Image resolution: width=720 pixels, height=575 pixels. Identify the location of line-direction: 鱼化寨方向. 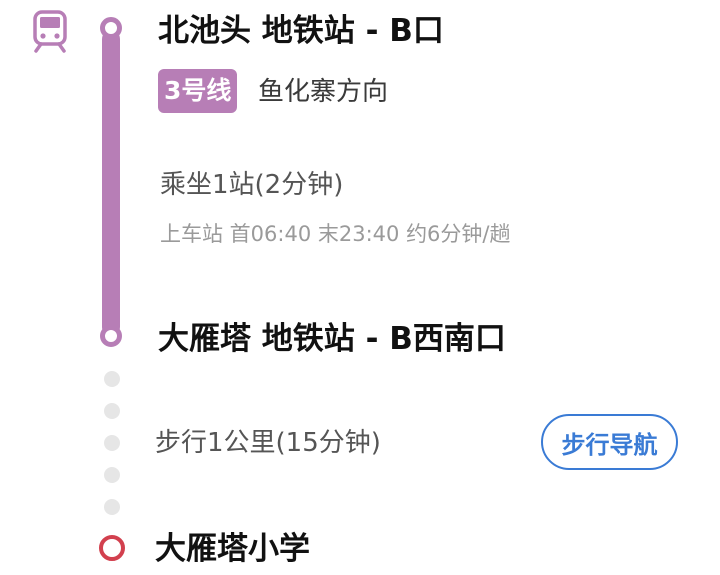
(323, 92).